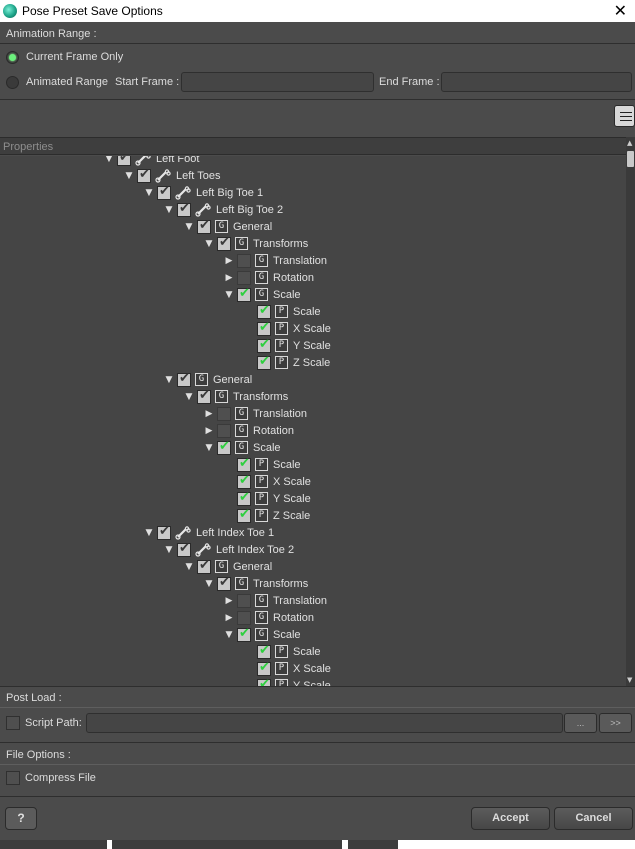 The image size is (635, 849). I want to click on next-button: >>, so click(615, 723).